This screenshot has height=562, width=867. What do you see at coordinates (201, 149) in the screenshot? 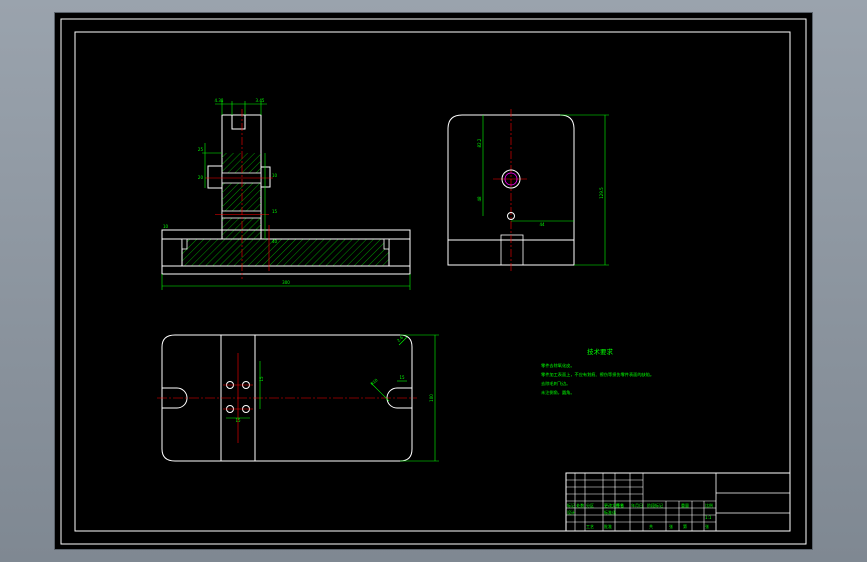
I see `left-dim-text-1: 25` at bounding box center [201, 149].